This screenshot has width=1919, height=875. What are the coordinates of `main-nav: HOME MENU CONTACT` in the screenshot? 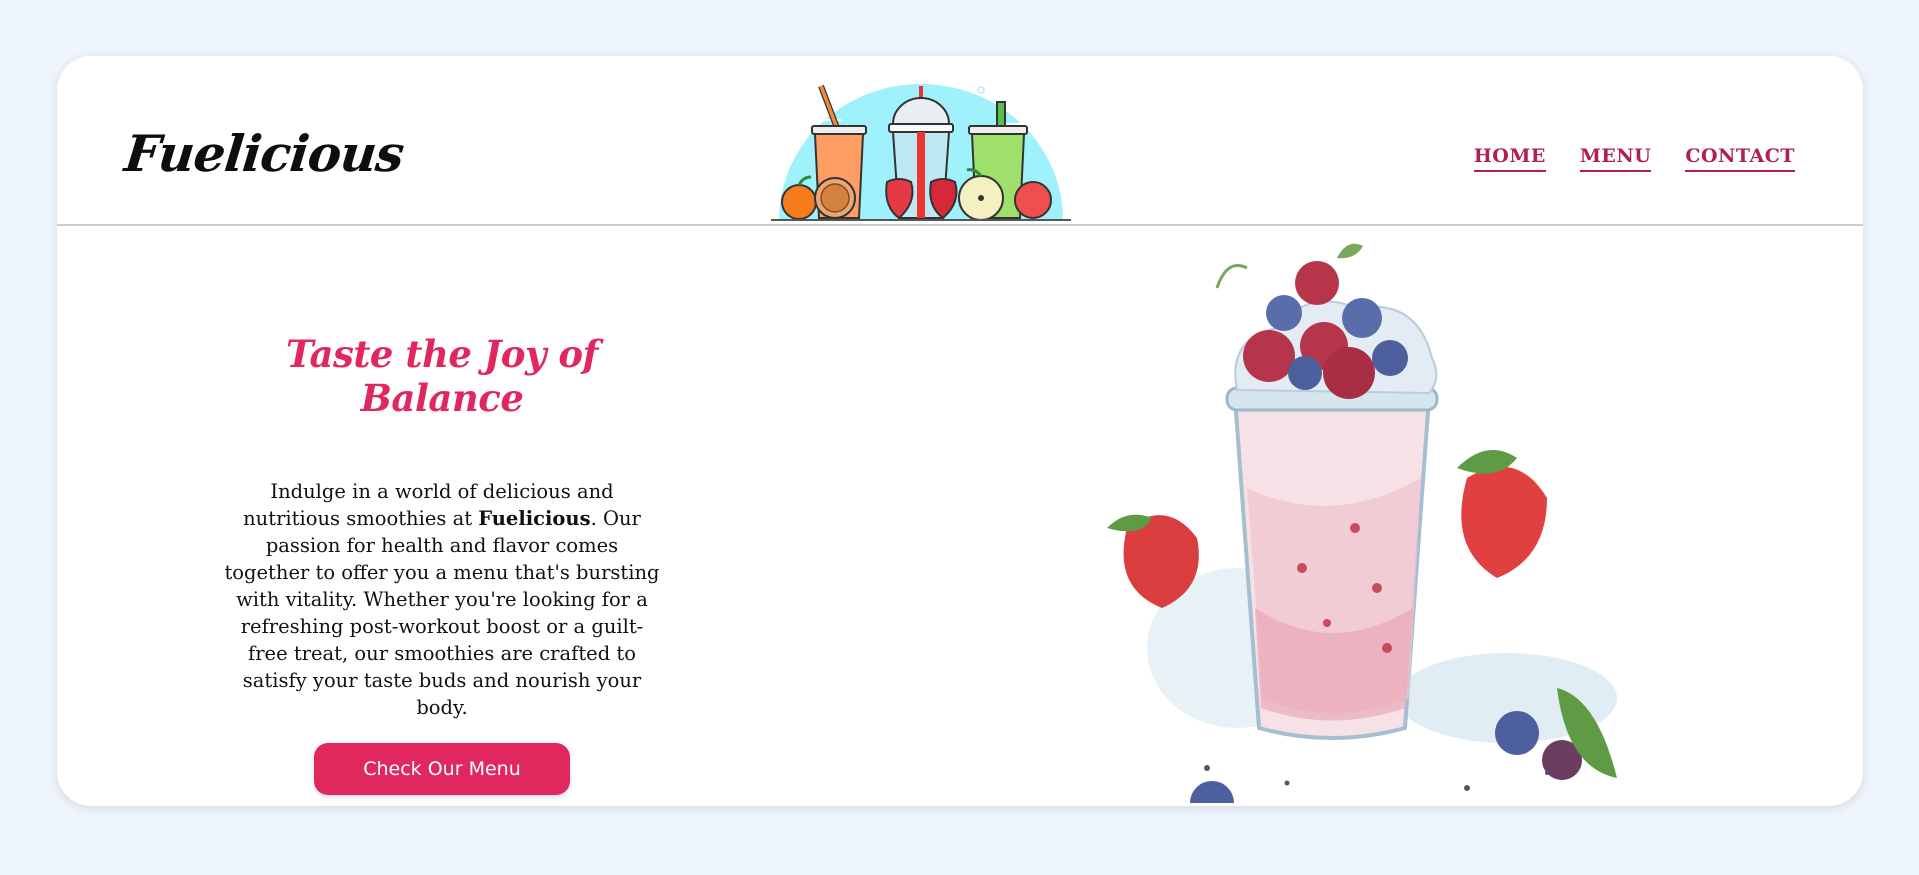 It's located at (1634, 158).